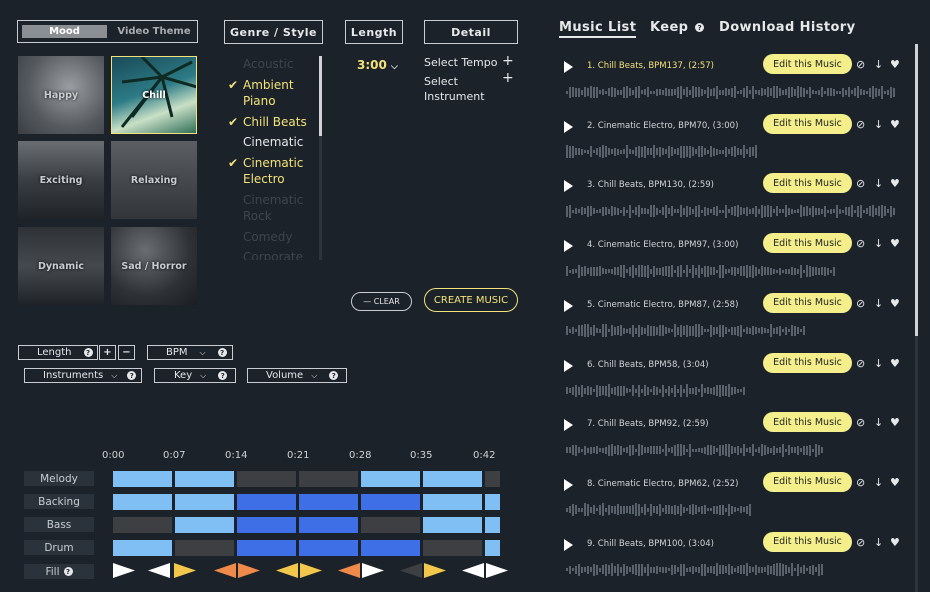 This screenshot has width=930, height=592. I want to click on clear-button: — CLEAR, so click(381, 301).